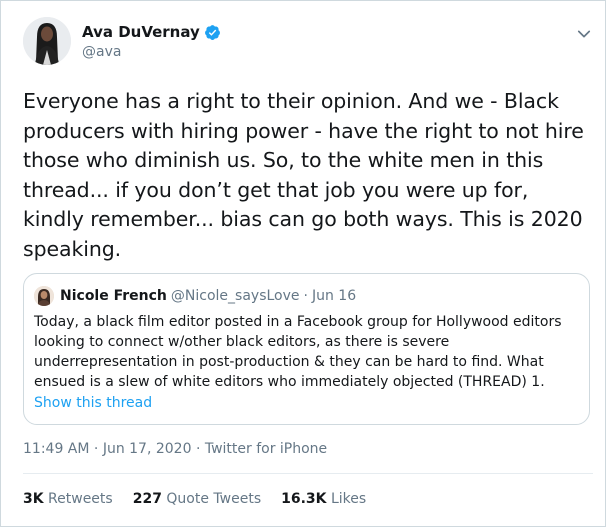 This screenshot has width=606, height=527. Describe the element at coordinates (348, 499) in the screenshot. I see `likes-label: Likes` at that location.